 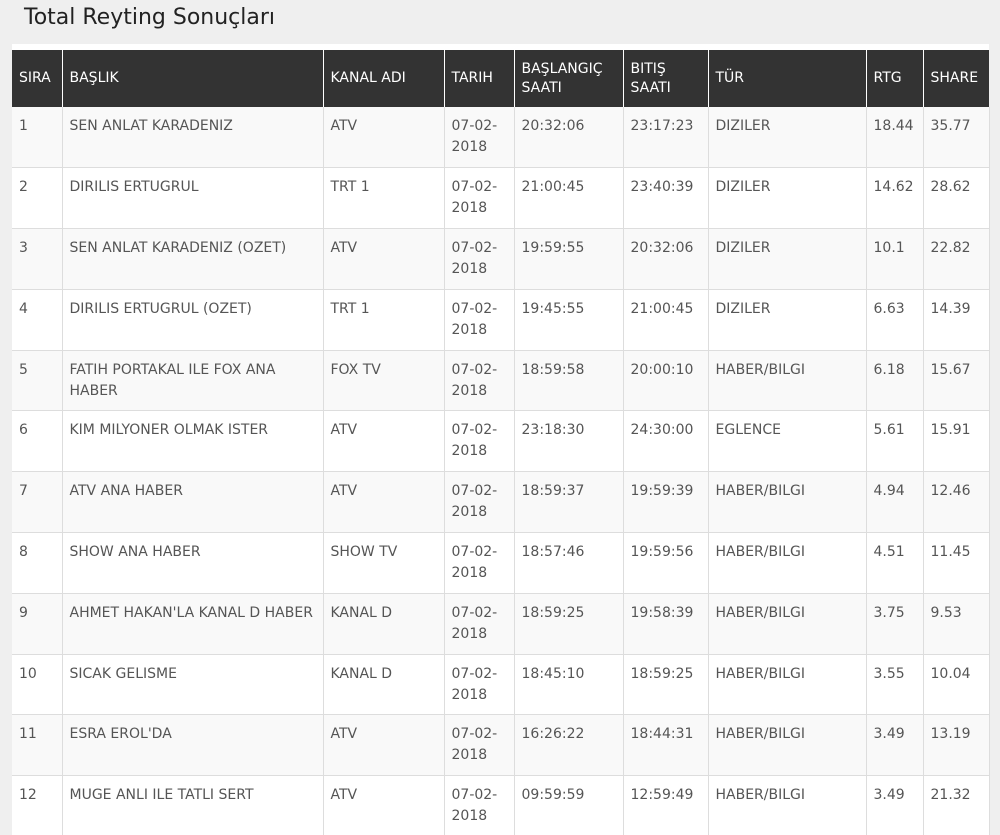 I want to click on cell-bitis: 20:32:06, so click(x=666, y=259).